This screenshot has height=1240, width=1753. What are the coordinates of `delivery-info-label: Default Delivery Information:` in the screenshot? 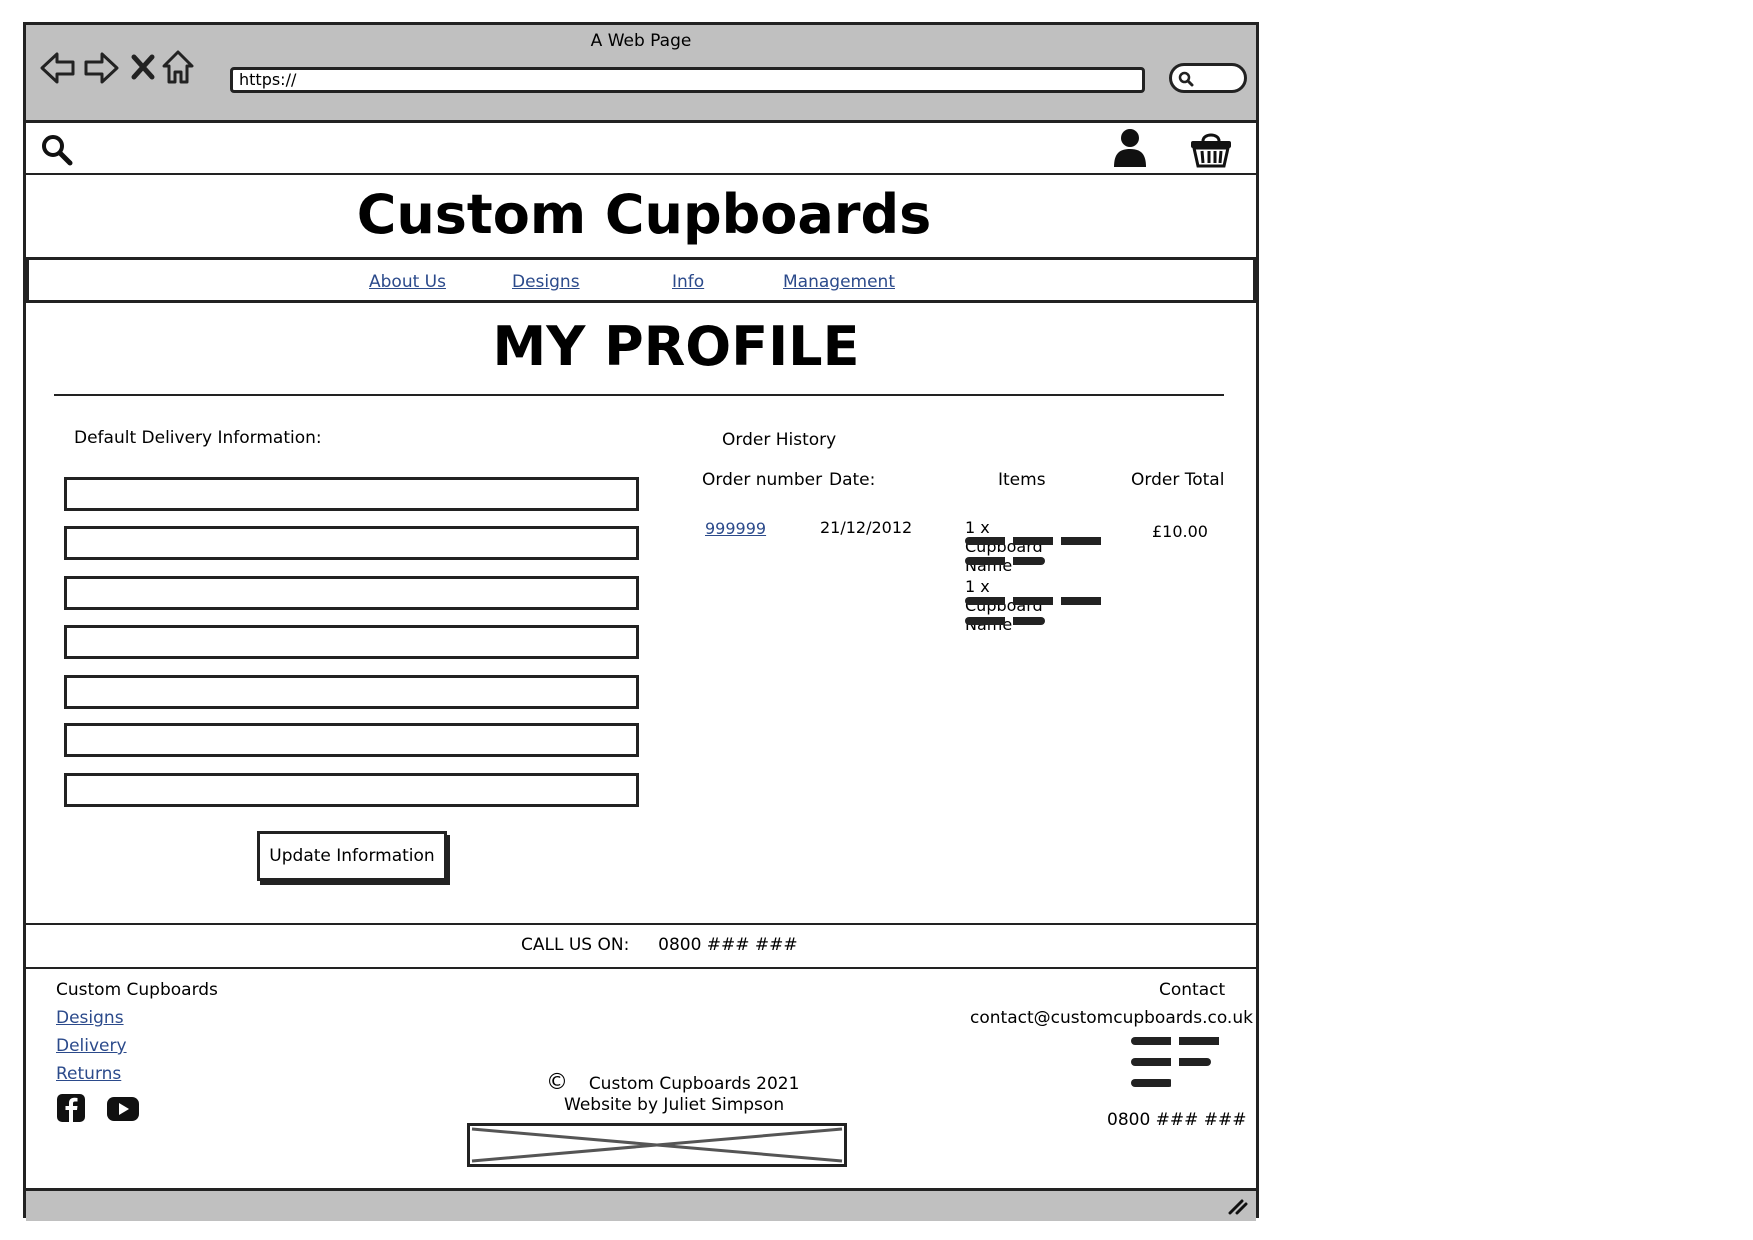 It's located at (198, 438).